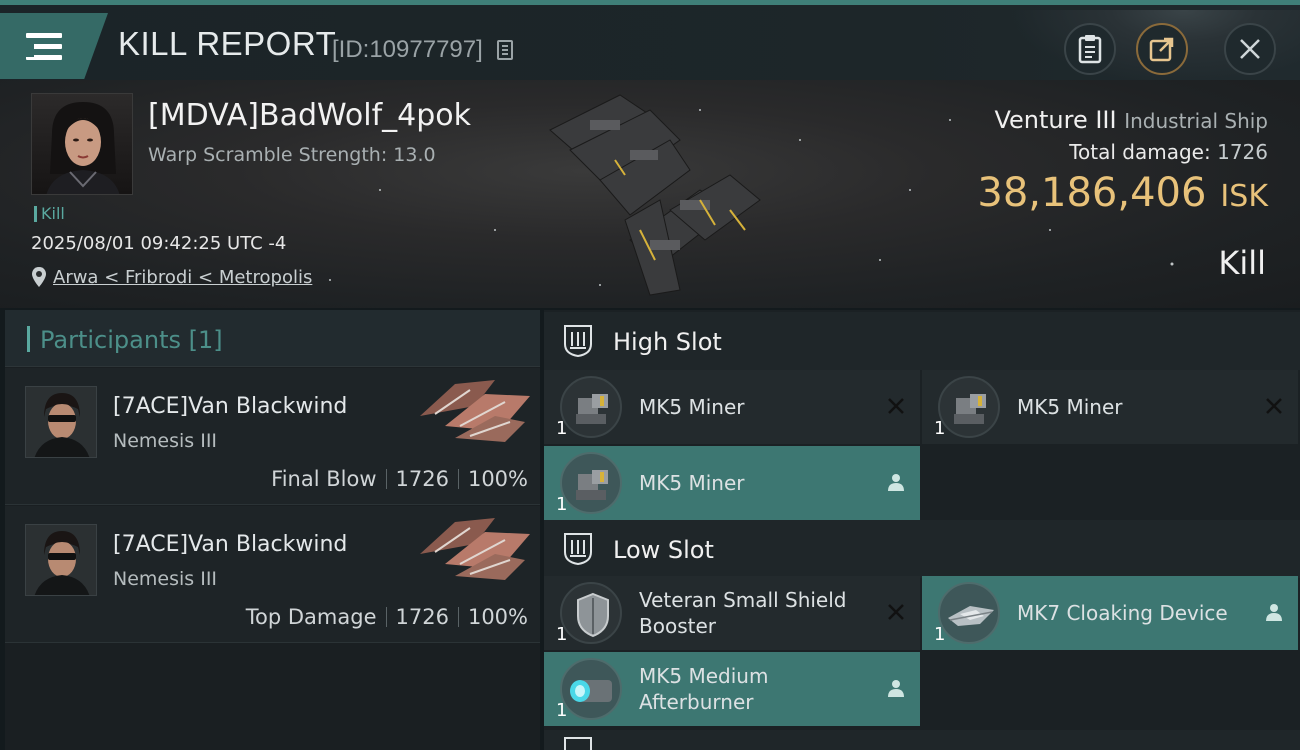 Image resolution: width=1300 pixels, height=750 pixels. I want to click on fitting-item: 1 Veteran Small Shield Booster, so click(732, 613).